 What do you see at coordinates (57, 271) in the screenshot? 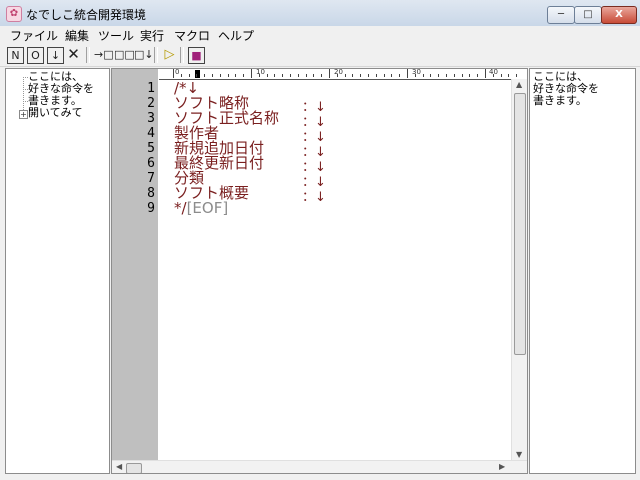
I see `tree-panel: ここには、 好きな命令を 書きます。 + 開いてみて` at bounding box center [57, 271].